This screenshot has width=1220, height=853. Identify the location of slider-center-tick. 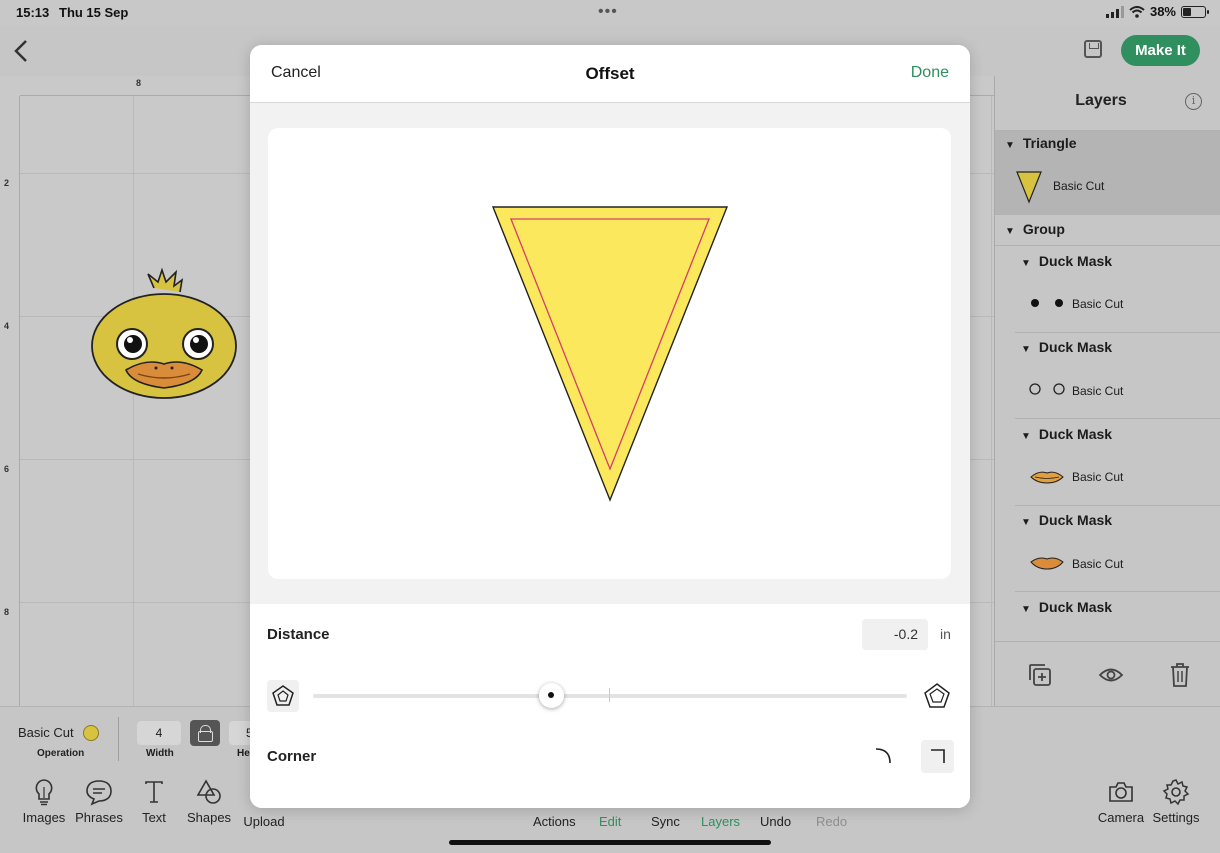
(609, 695).